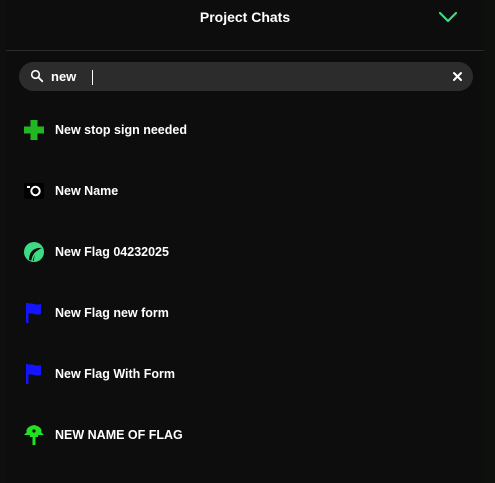 The image size is (495, 483). Describe the element at coordinates (245, 191) in the screenshot. I see `chat-item: New Name` at that location.